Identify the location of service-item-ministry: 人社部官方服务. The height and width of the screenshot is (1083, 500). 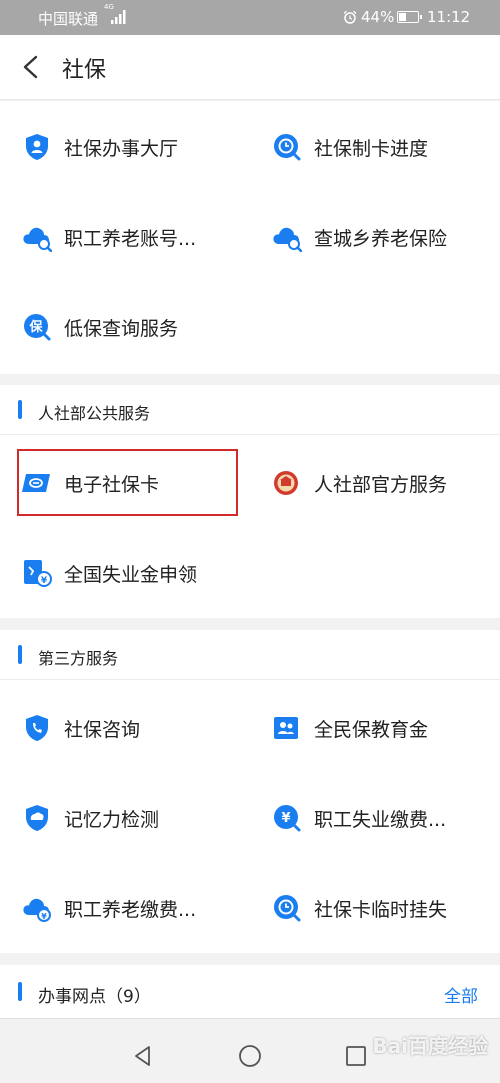
(386, 483).